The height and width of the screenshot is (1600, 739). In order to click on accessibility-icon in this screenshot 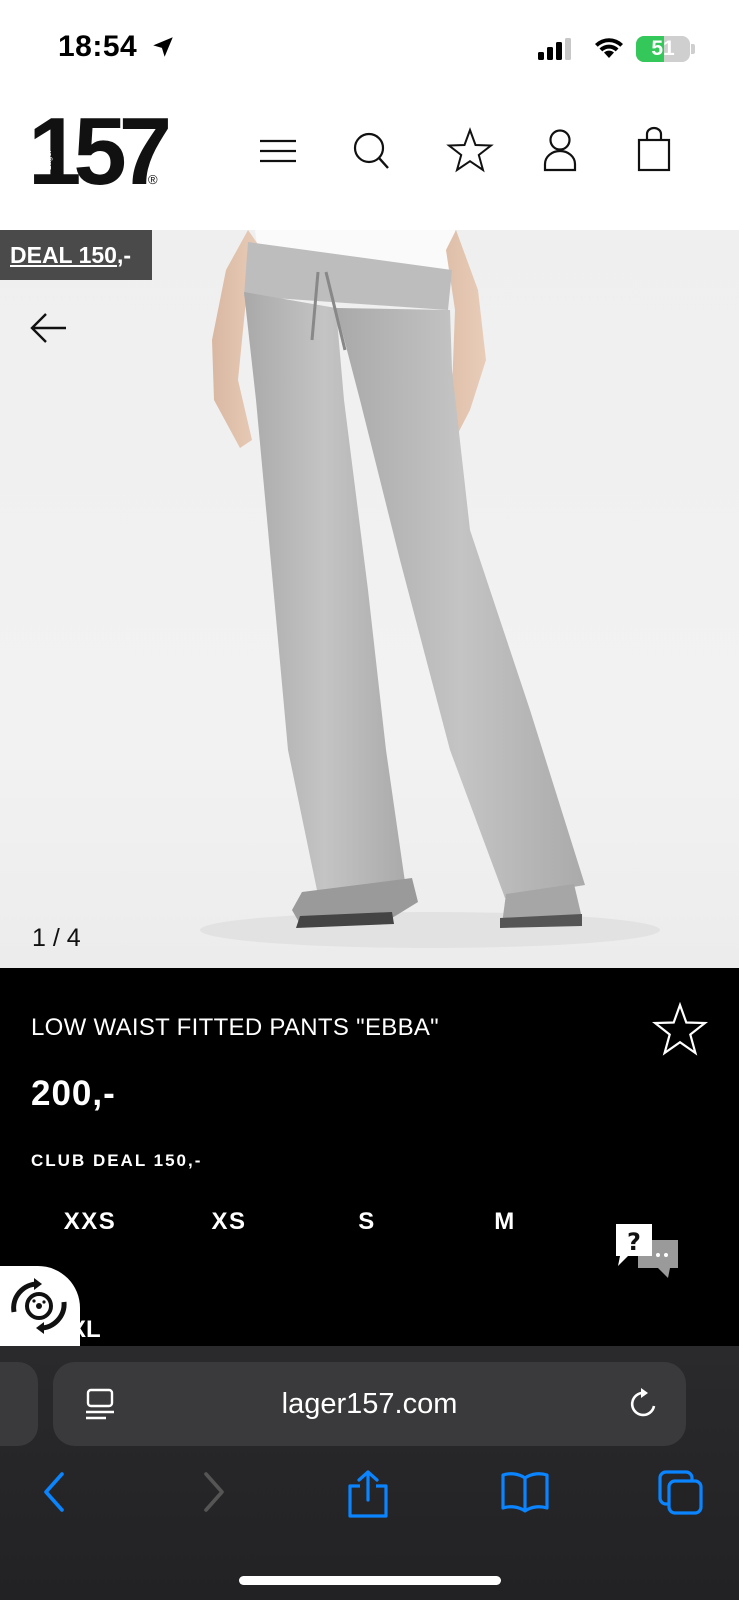, I will do `click(39, 1306)`.